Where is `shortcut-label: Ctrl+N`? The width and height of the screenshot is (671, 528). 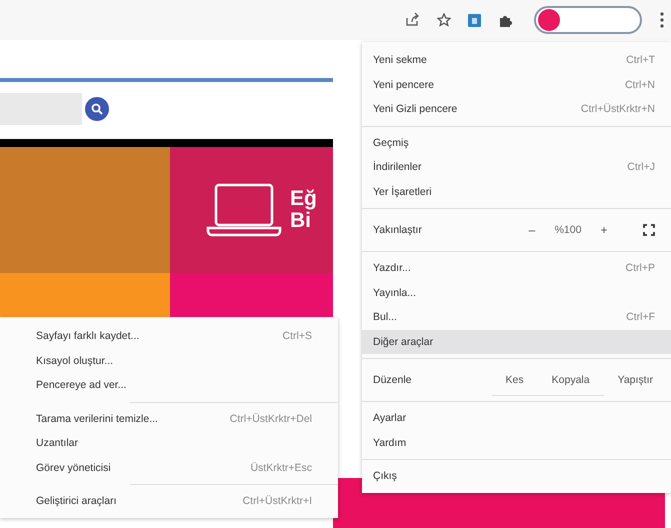
shortcut-label: Ctrl+N is located at coordinates (639, 84).